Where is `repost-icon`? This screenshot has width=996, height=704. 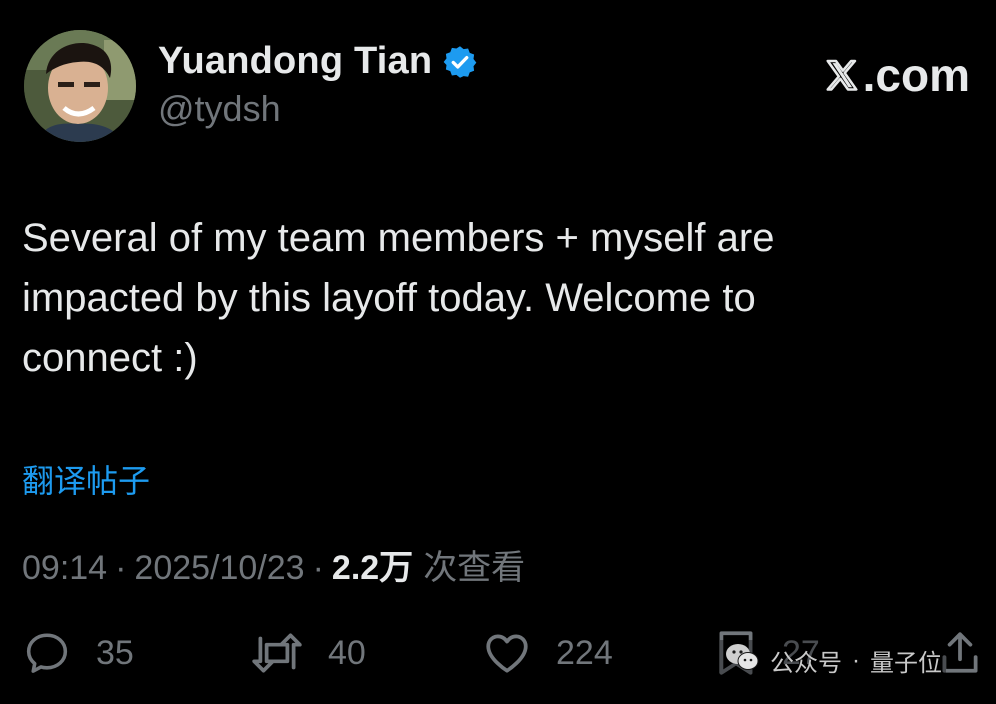 repost-icon is located at coordinates (277, 653).